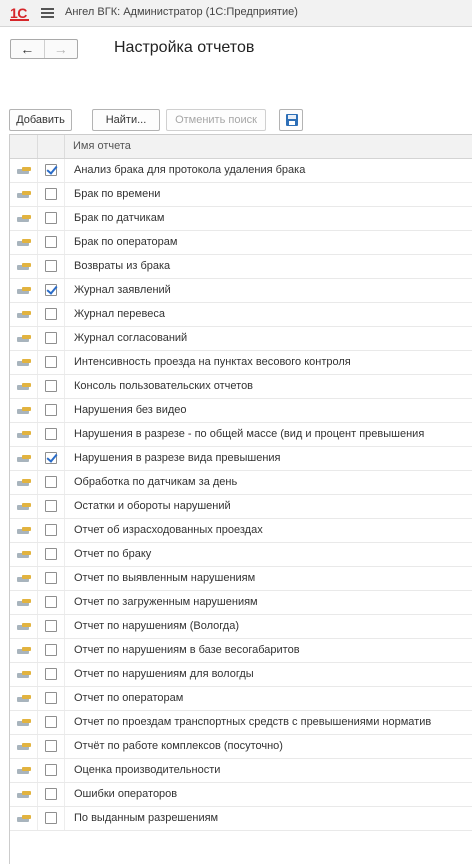 The image size is (472, 864). What do you see at coordinates (241, 387) in the screenshot?
I see `table-row: Консоль пользовательских отчетов` at bounding box center [241, 387].